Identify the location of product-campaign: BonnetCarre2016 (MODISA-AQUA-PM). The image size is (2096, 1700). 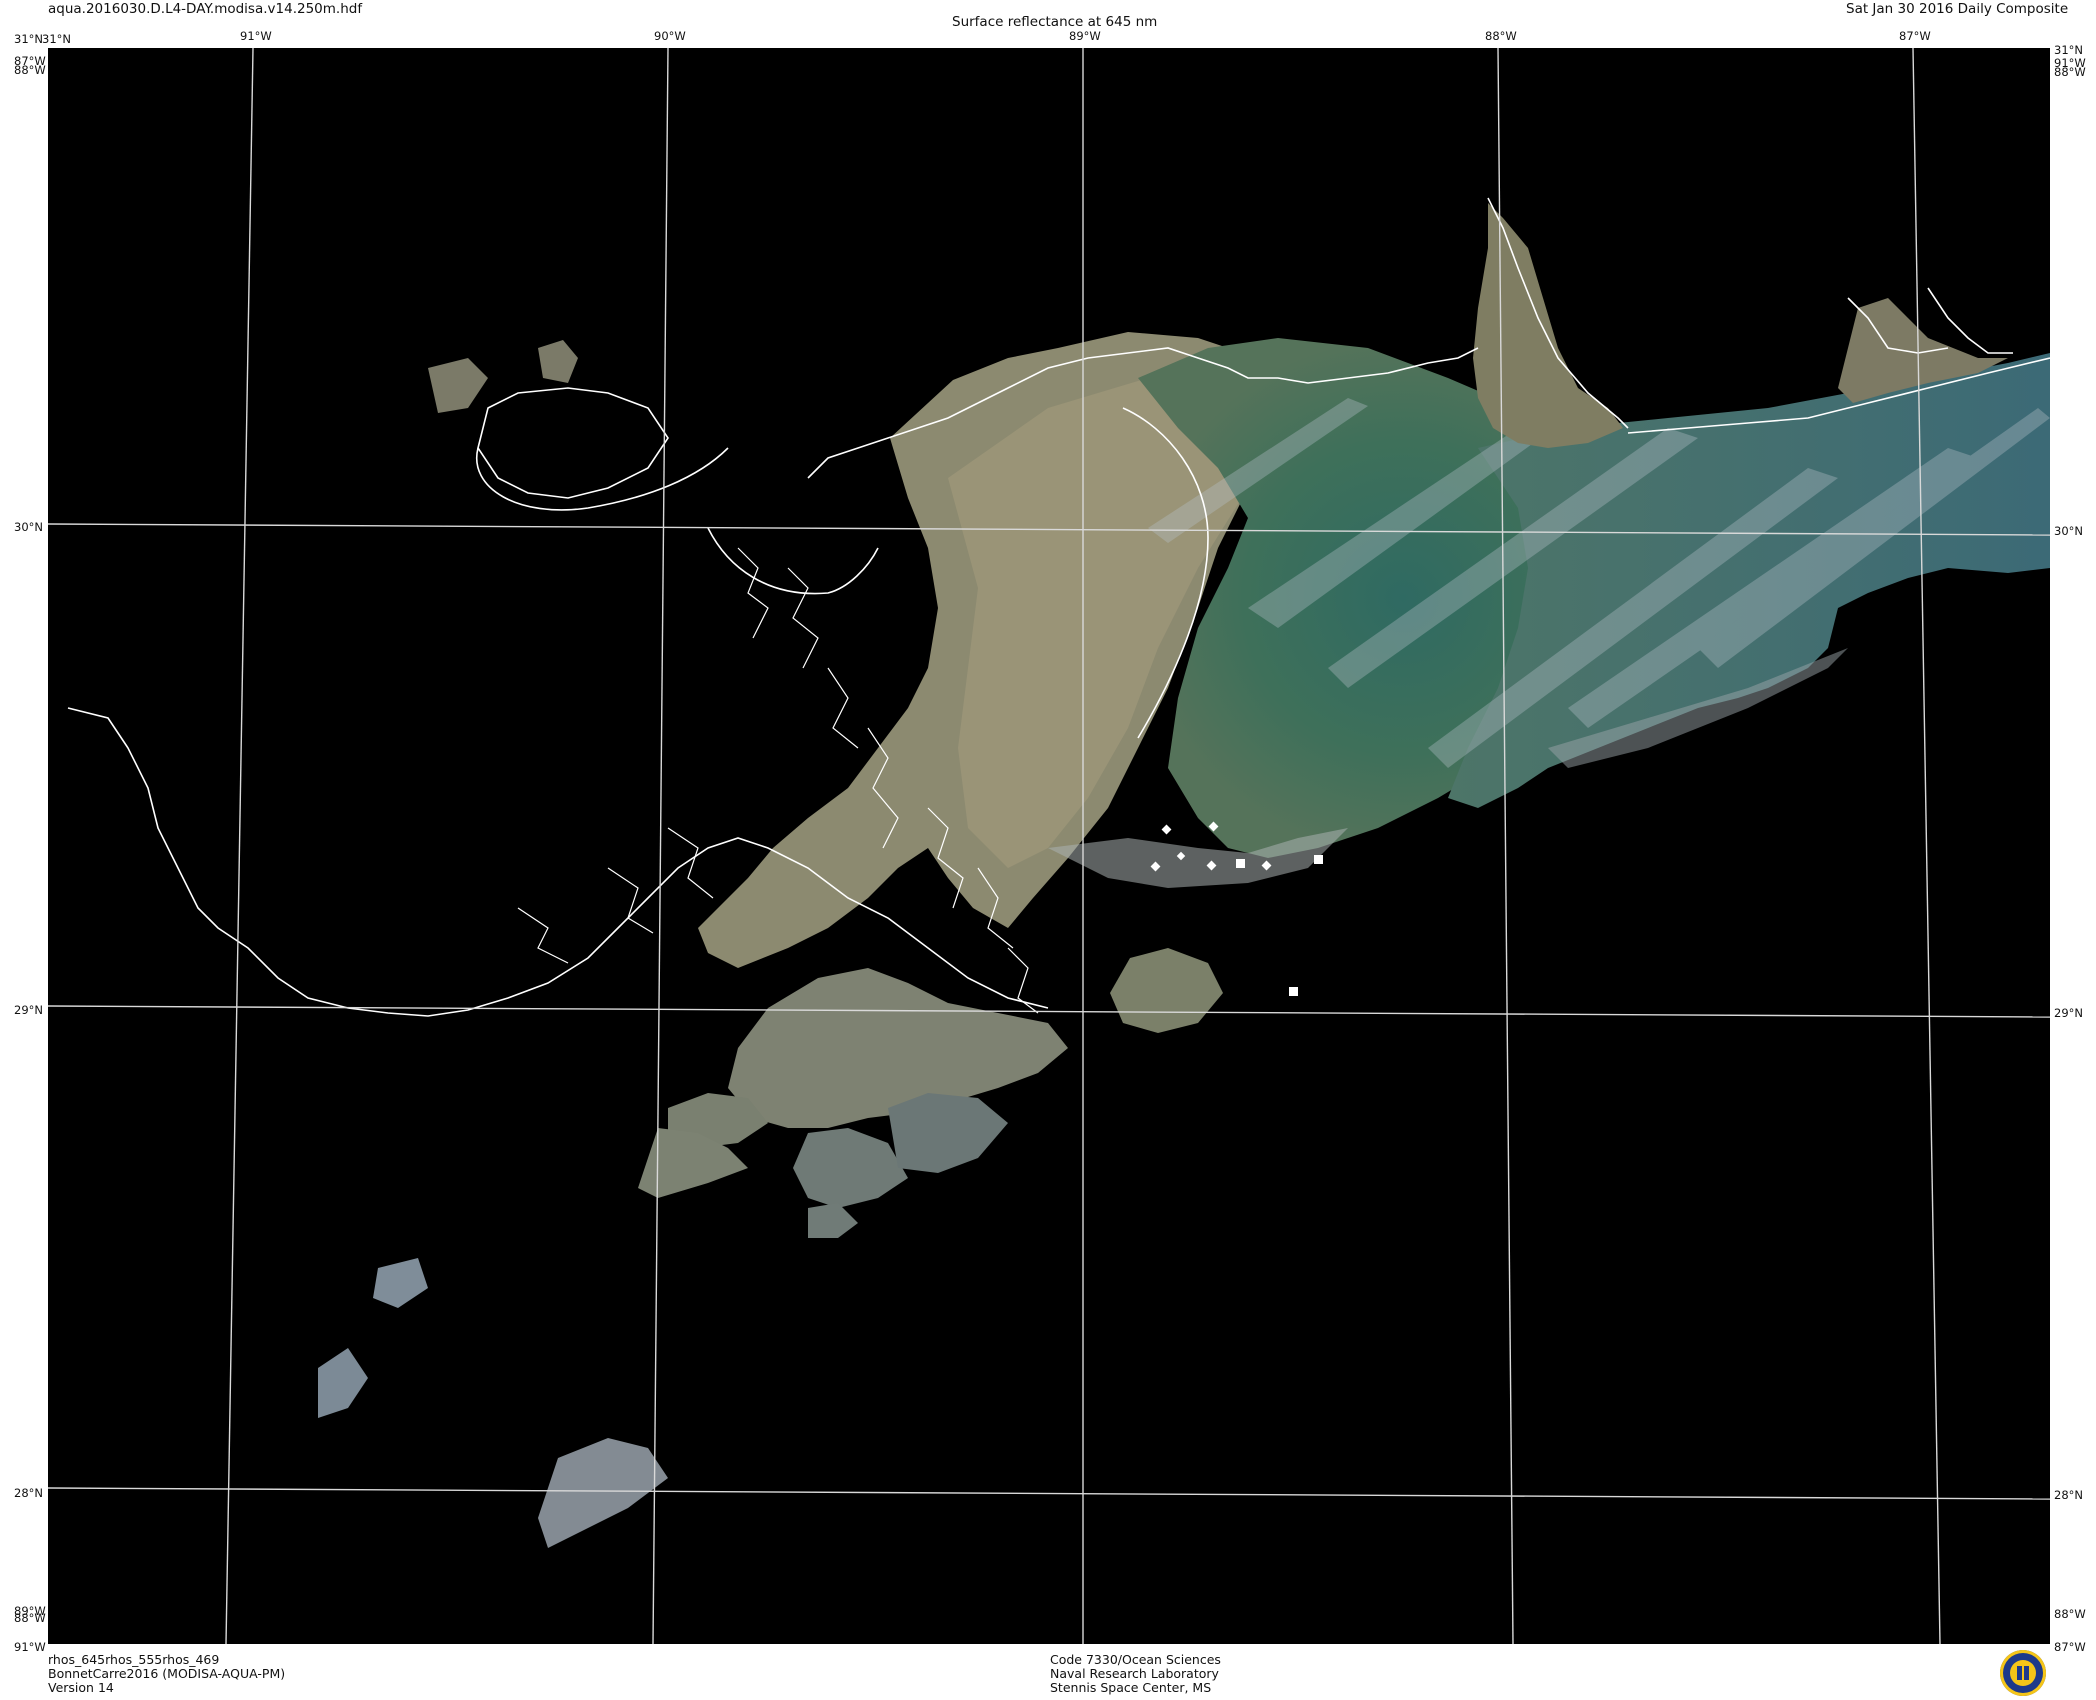
(167, 1673).